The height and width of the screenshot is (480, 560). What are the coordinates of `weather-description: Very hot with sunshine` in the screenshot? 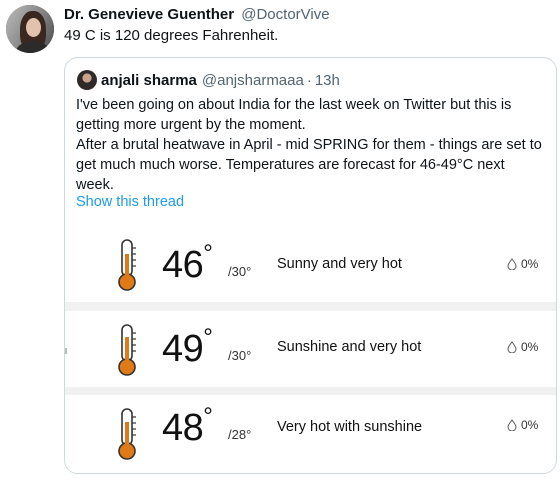 It's located at (350, 427).